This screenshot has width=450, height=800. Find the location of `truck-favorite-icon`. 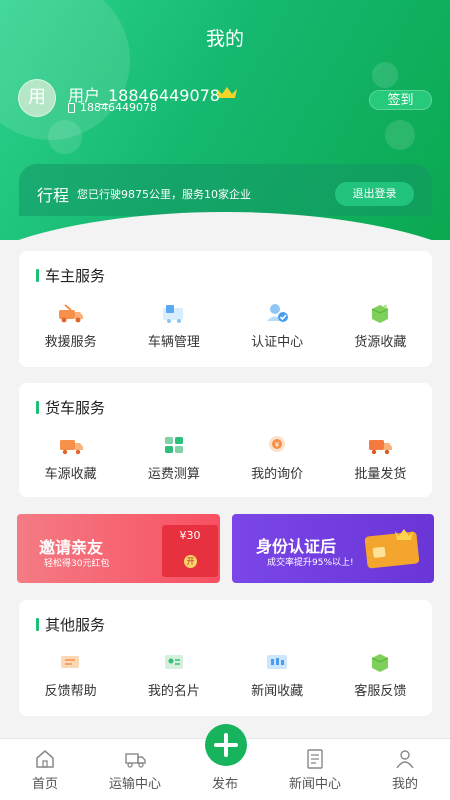

truck-favorite-icon is located at coordinates (71, 447).